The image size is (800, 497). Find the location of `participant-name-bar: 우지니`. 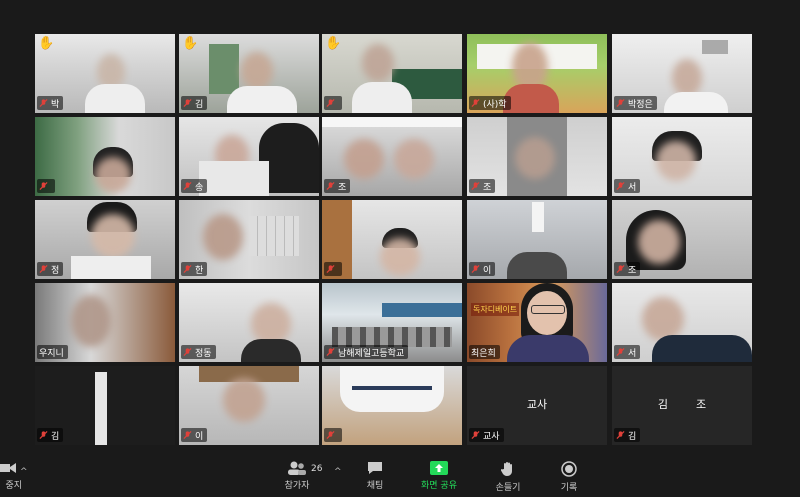

participant-name-bar: 우지니 is located at coordinates (52, 352).